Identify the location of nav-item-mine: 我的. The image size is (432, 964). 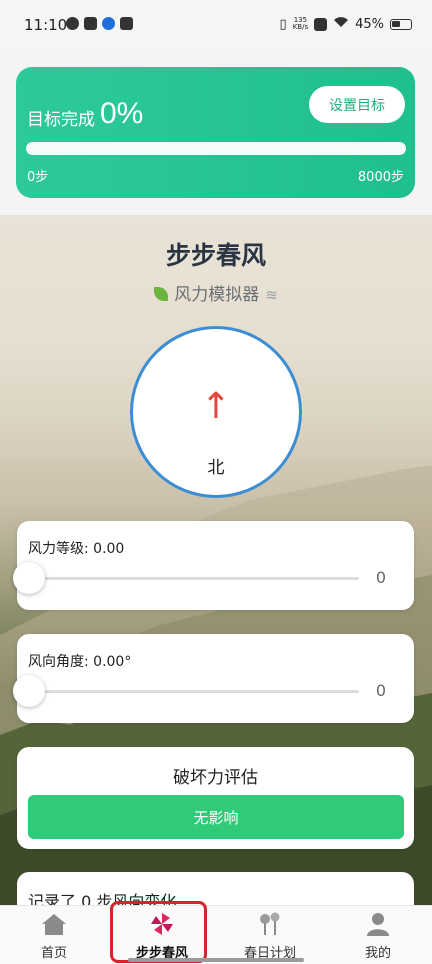
(378, 935).